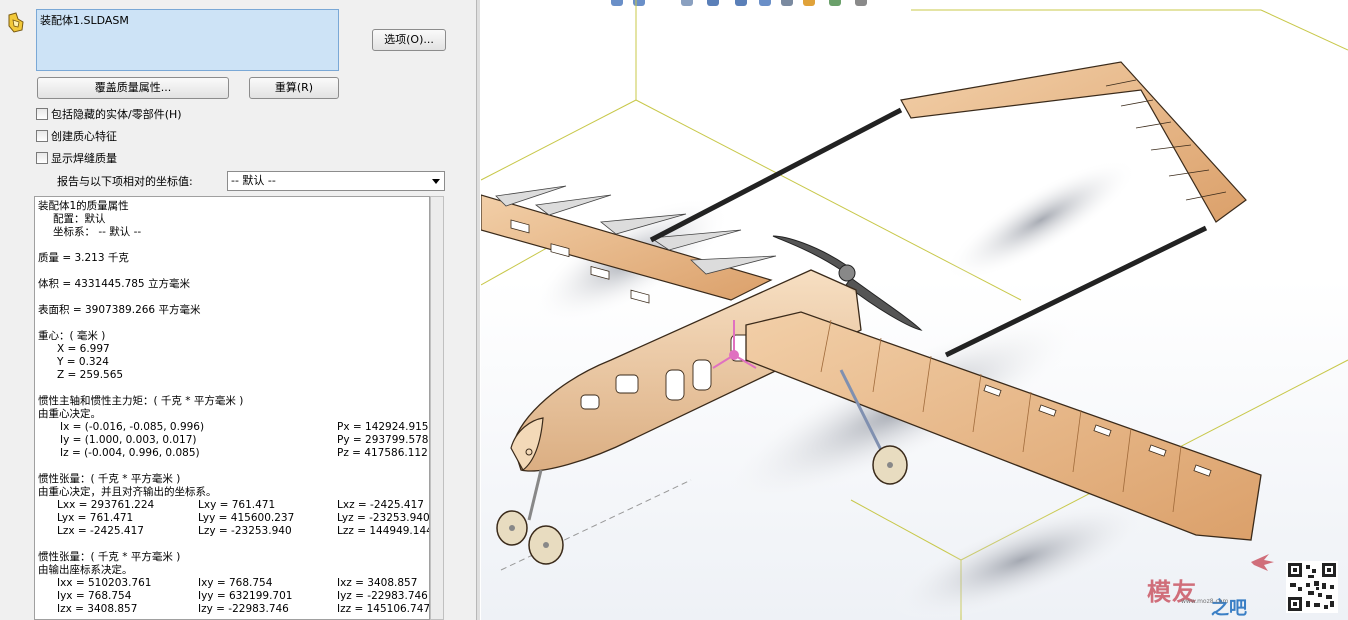  What do you see at coordinates (83, 258) in the screenshot?
I see `results-mass: 质量 = 3.213 千克` at bounding box center [83, 258].